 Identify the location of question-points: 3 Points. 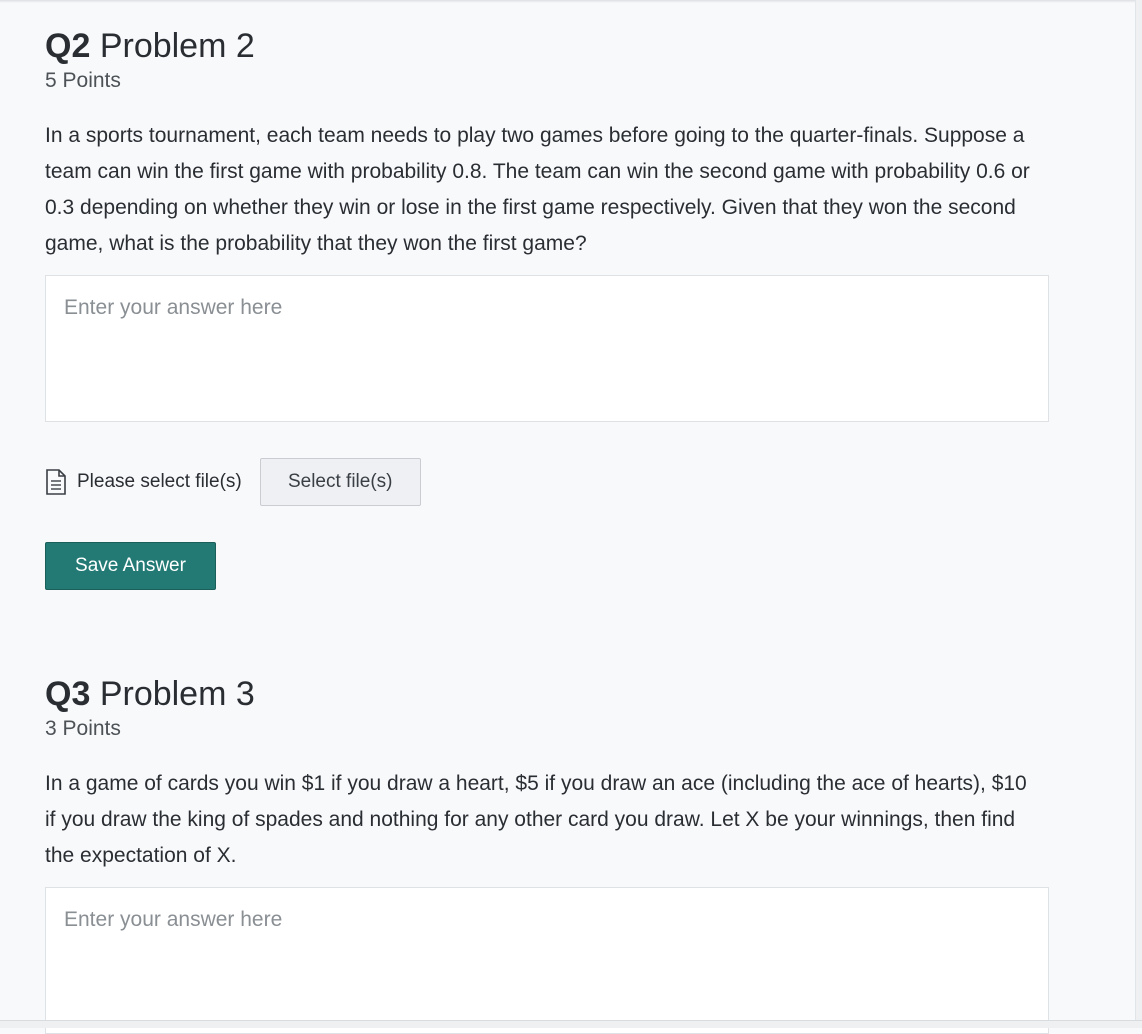
(83, 728).